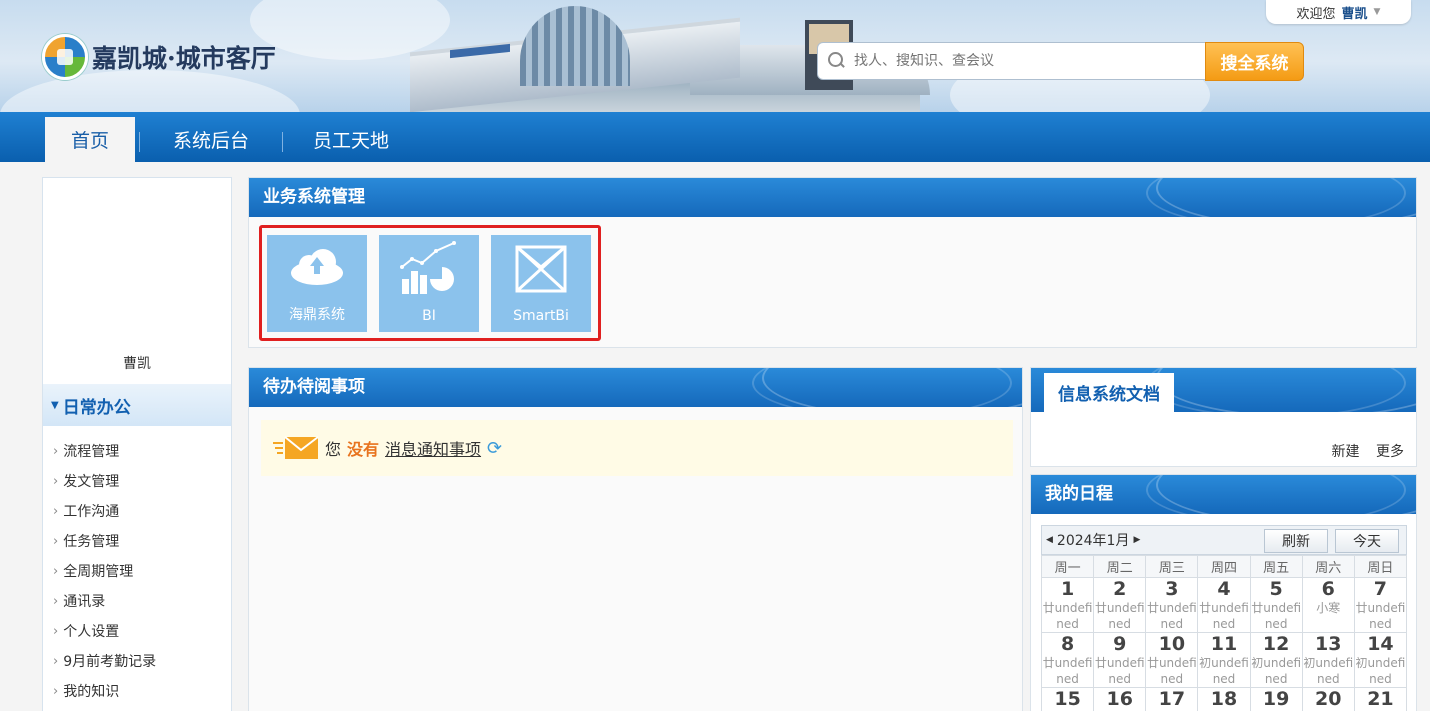  What do you see at coordinates (1120, 699) in the screenshot?
I see `calendar-day-cell: 16初undefined` at bounding box center [1120, 699].